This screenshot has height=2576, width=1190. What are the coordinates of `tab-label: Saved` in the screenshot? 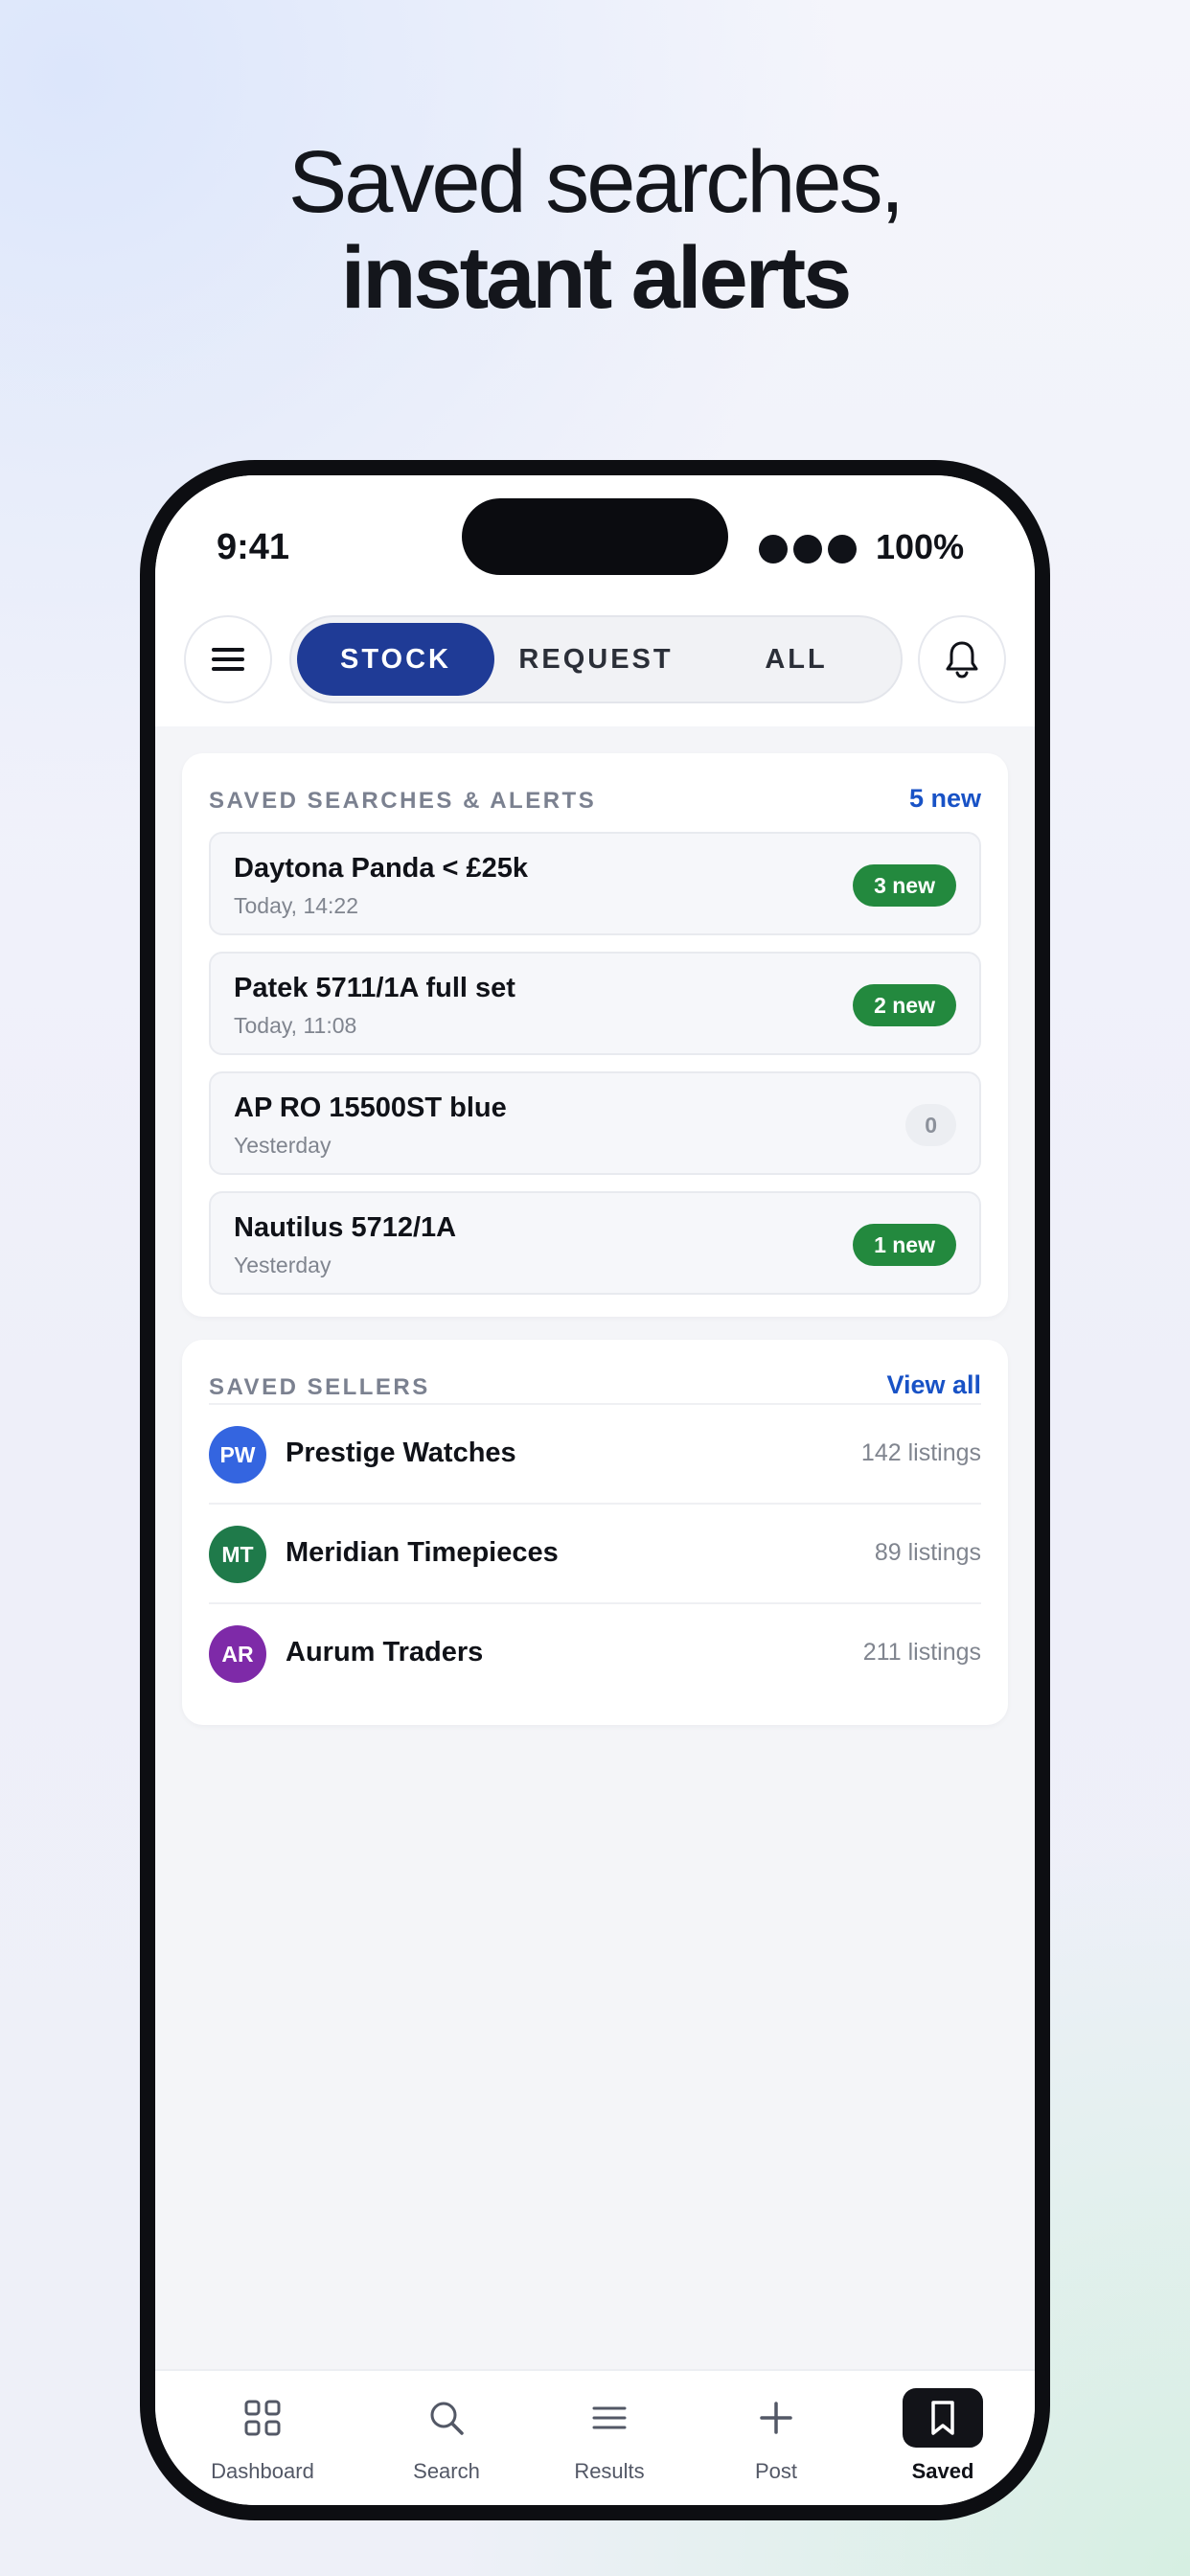 It's located at (943, 2471).